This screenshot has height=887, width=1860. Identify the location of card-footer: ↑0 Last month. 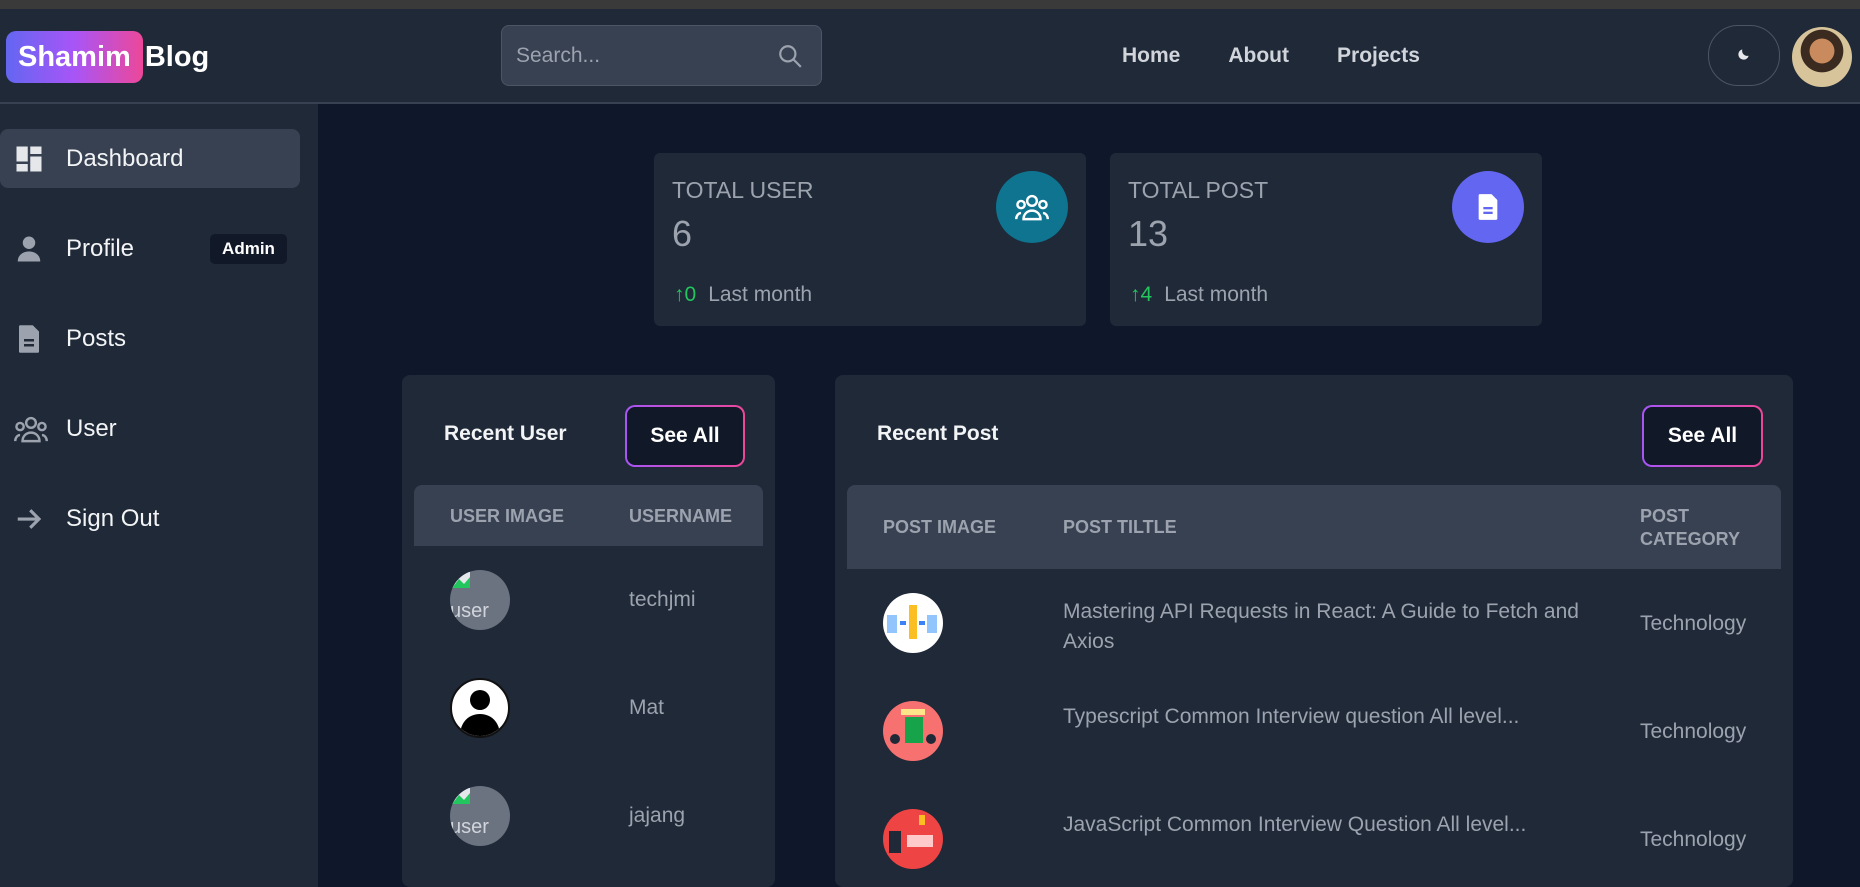
(743, 295).